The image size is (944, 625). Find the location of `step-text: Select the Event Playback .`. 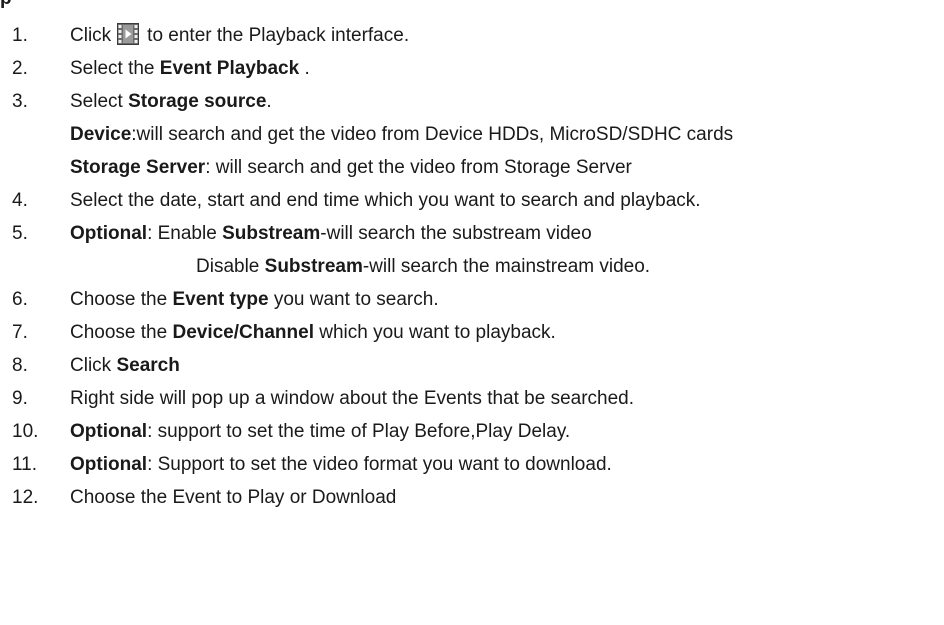

step-text: Select the Event Playback . is located at coordinates (190, 68).